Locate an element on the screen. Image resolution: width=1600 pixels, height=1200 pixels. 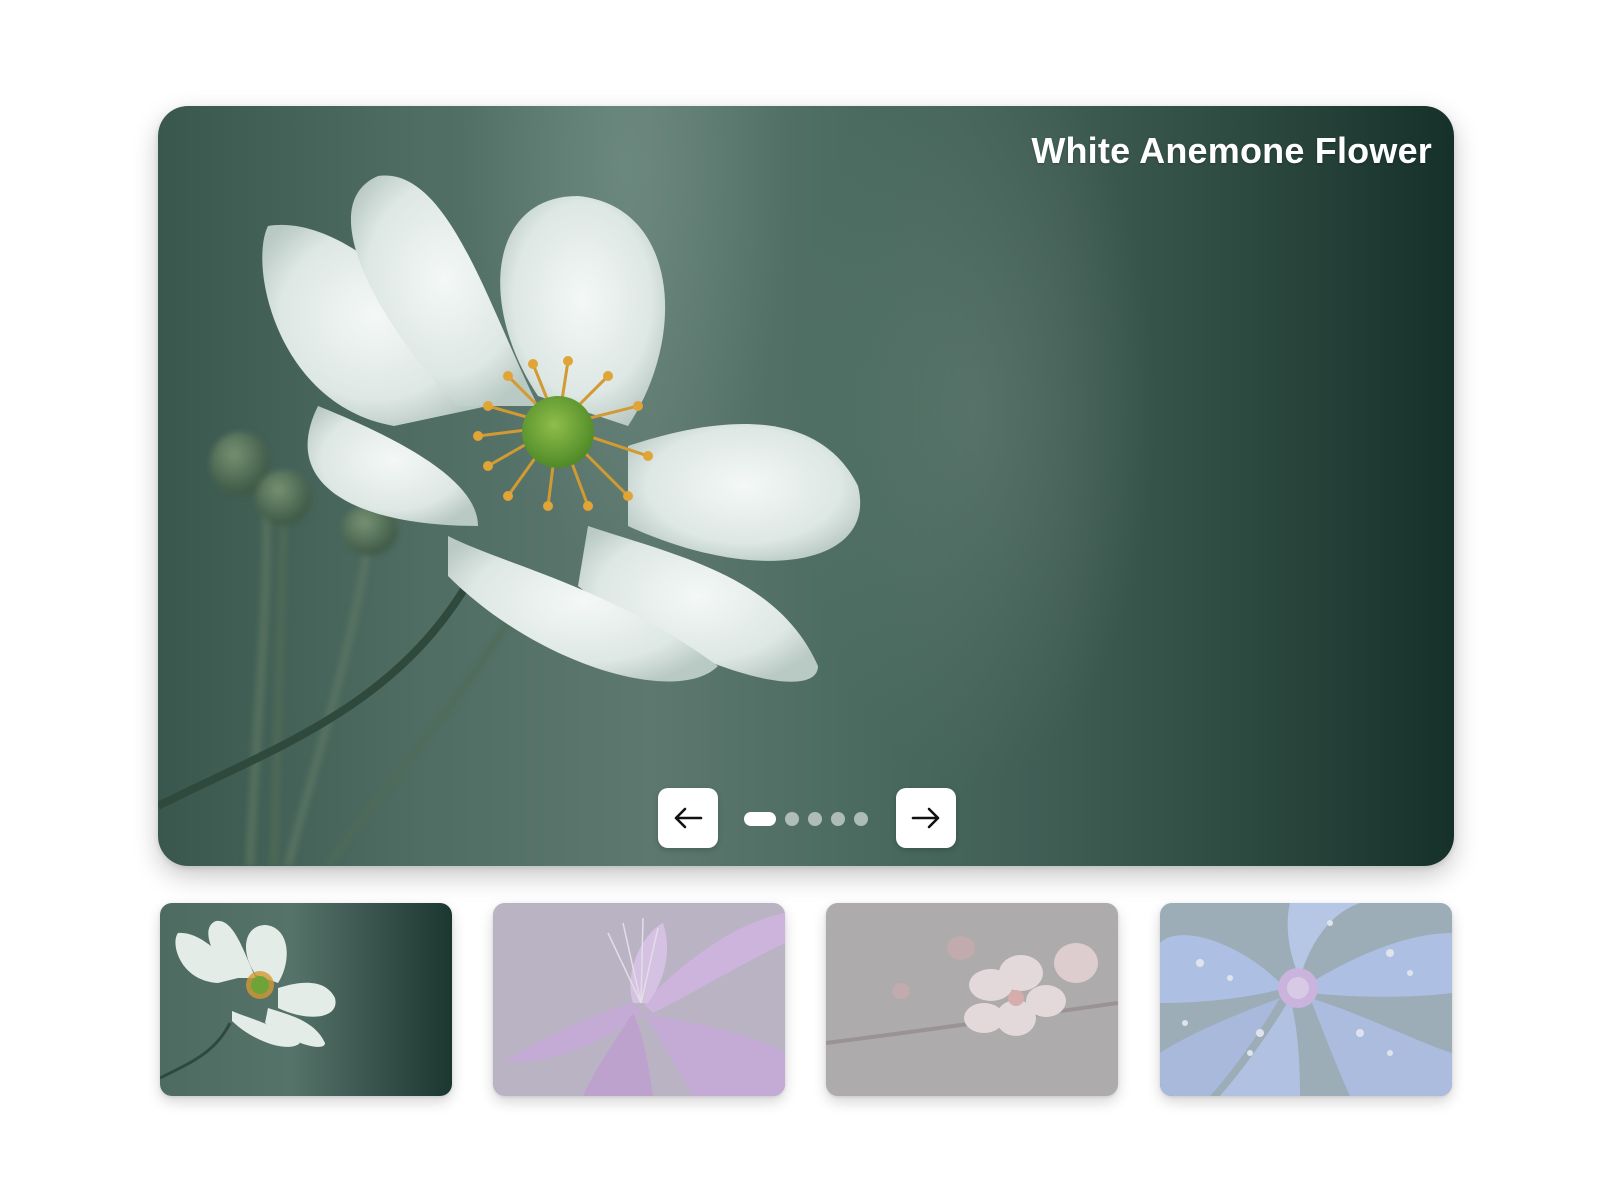
thumbnail-blue-dewdrop-flower is located at coordinates (1306, 999).